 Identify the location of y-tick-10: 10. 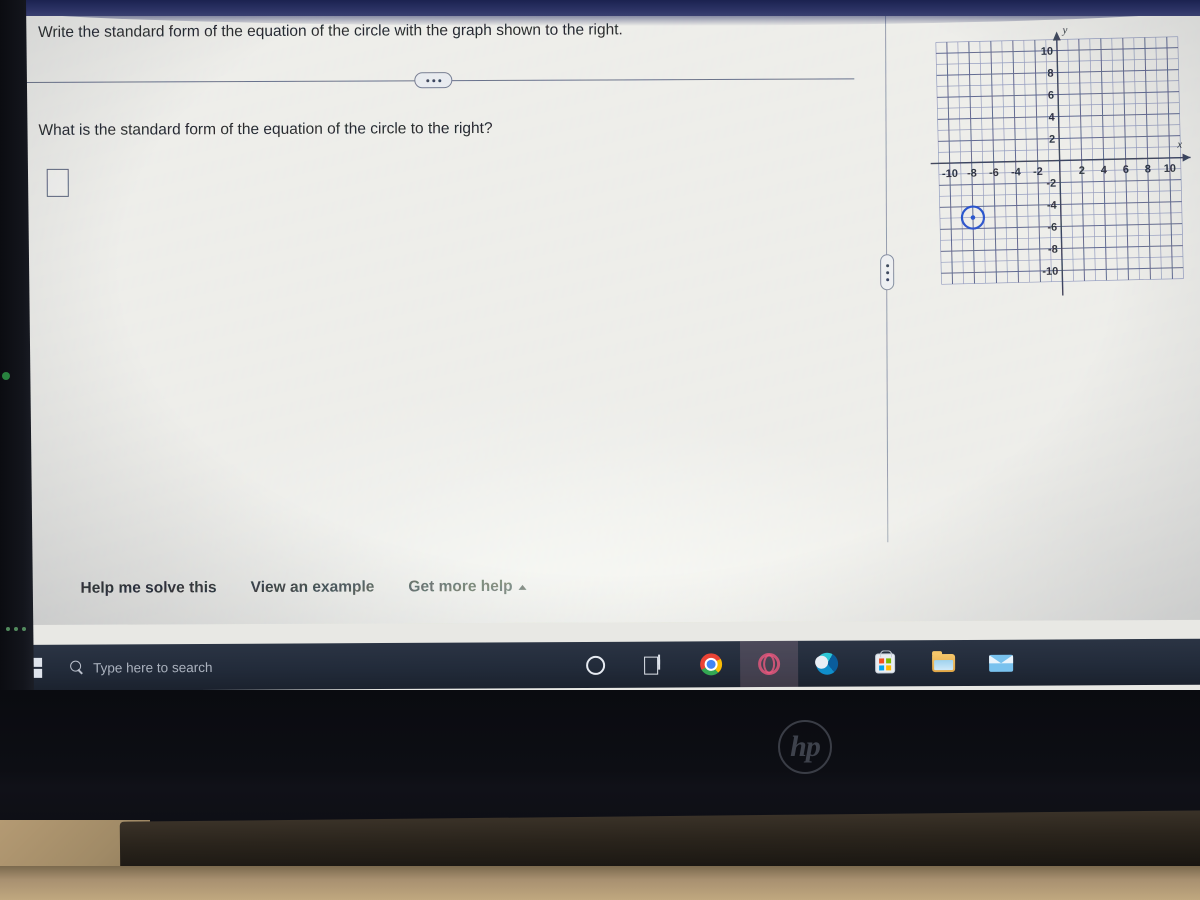
(1047, 52).